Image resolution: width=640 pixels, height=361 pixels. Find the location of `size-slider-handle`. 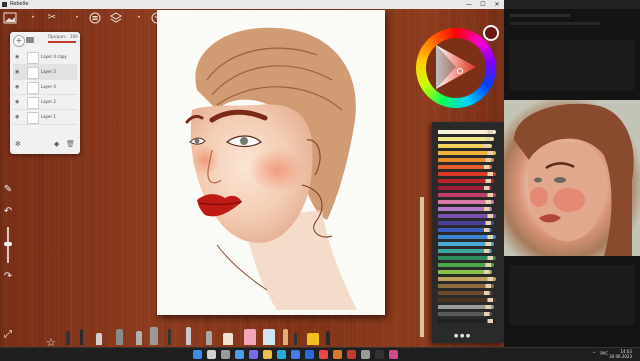

size-slider-handle is located at coordinates (8, 244).